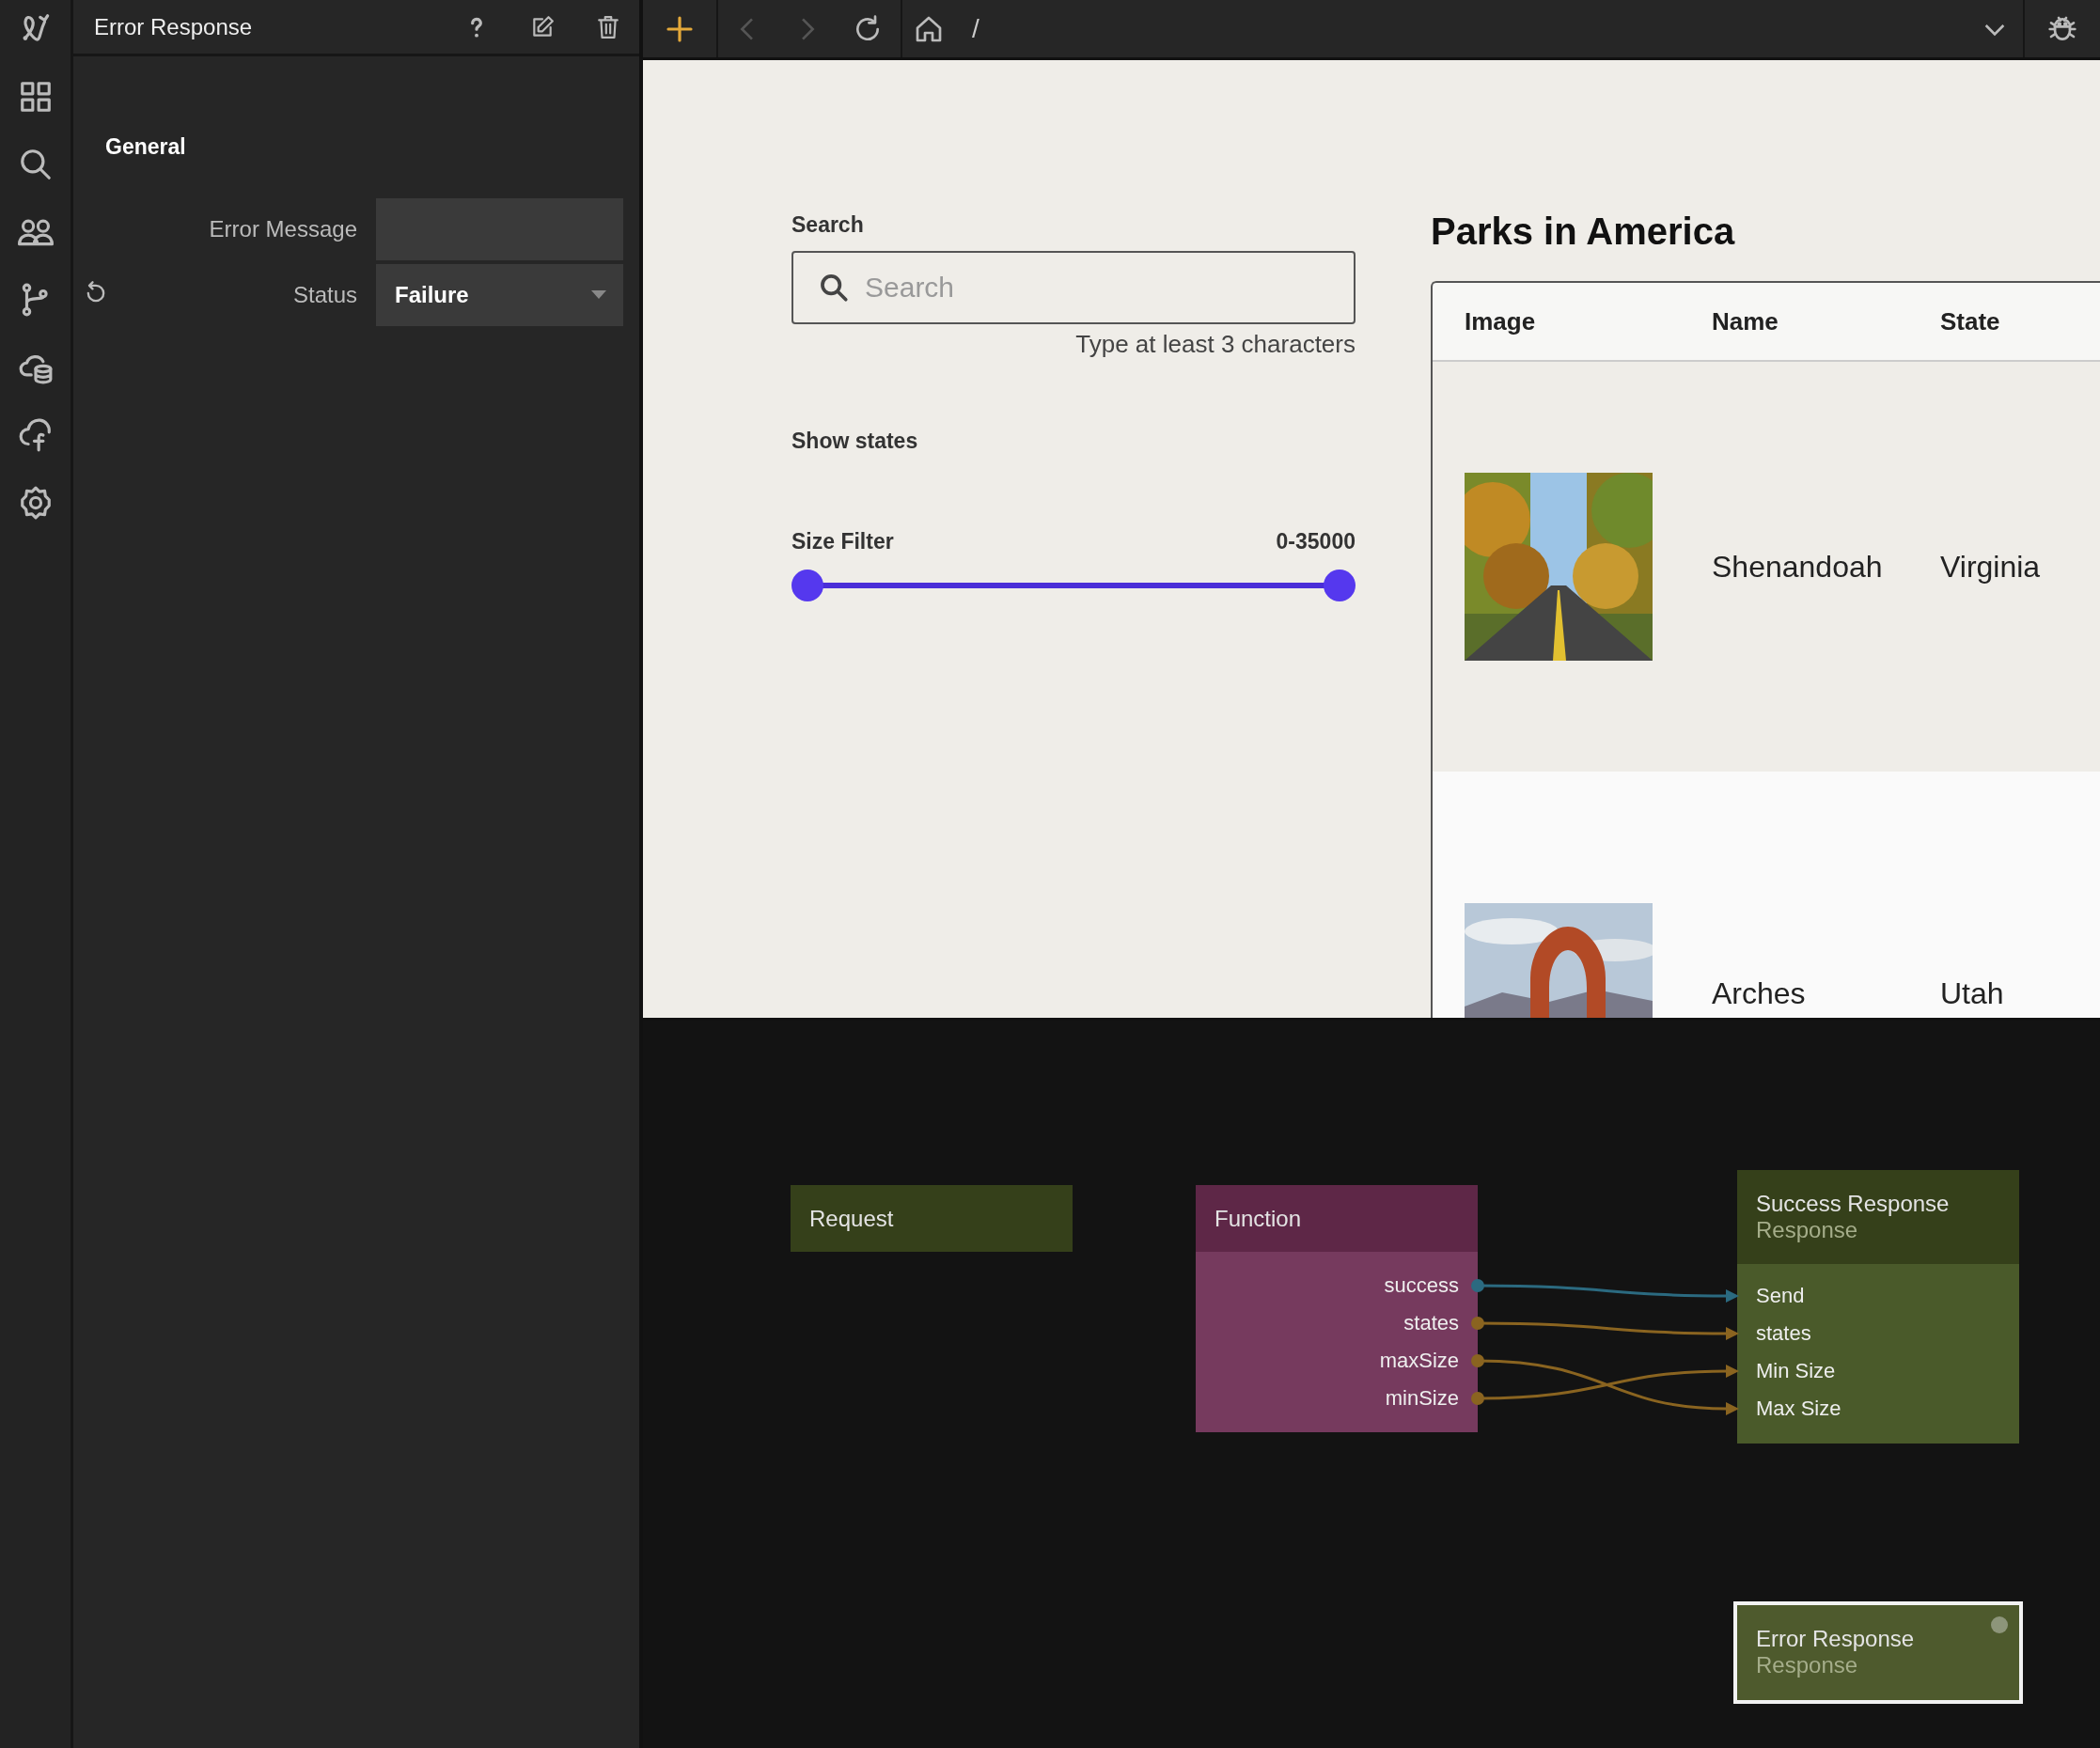 The height and width of the screenshot is (1748, 2100). Describe the element at coordinates (1990, 567) in the screenshot. I see `table-cell: Virginia` at that location.